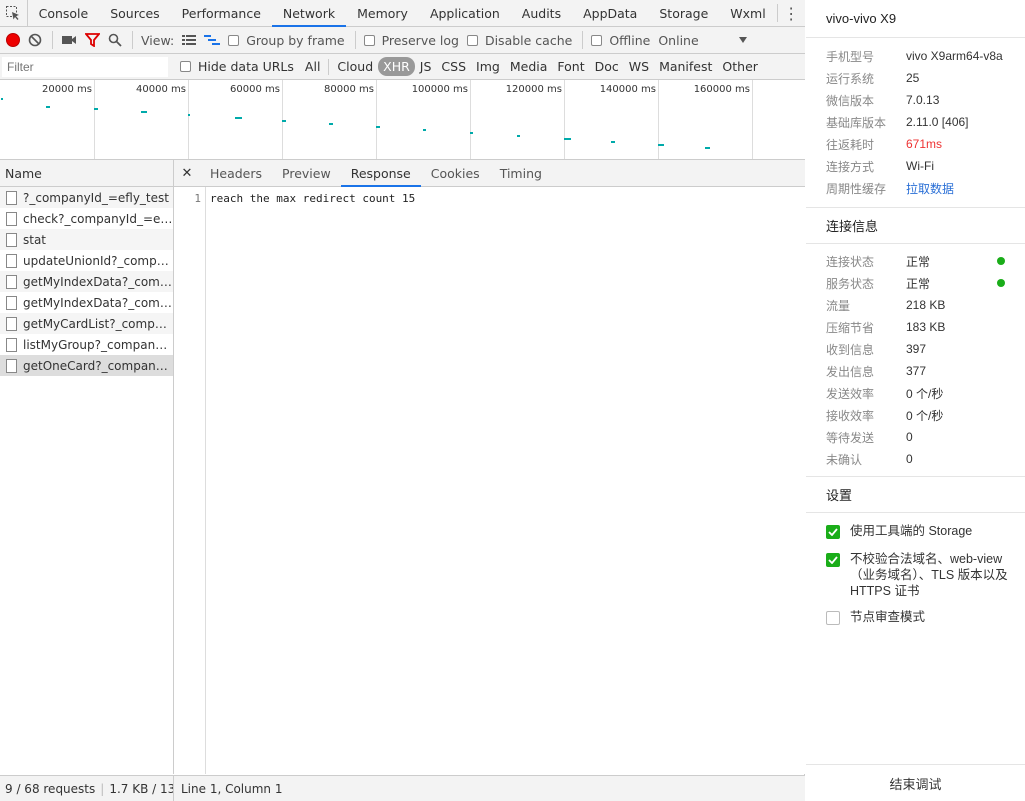 The width and height of the screenshot is (1025, 801). What do you see at coordinates (98, 323) in the screenshot?
I see `request-name: getMyCardList?_companyId_=efly_test` at bounding box center [98, 323].